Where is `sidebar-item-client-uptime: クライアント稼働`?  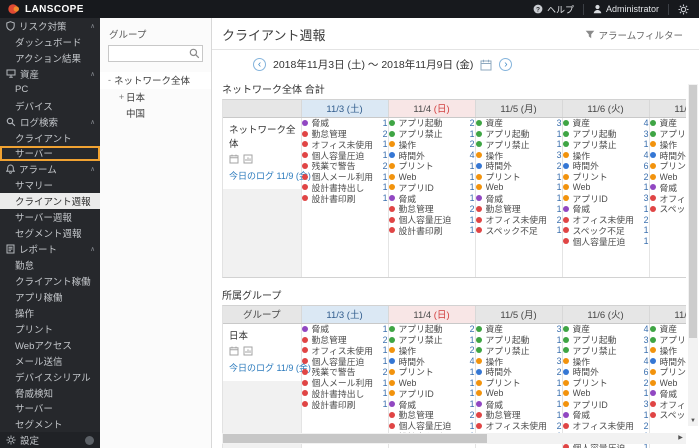 sidebar-item-client-uptime: クライアント稼働 is located at coordinates (50, 281).